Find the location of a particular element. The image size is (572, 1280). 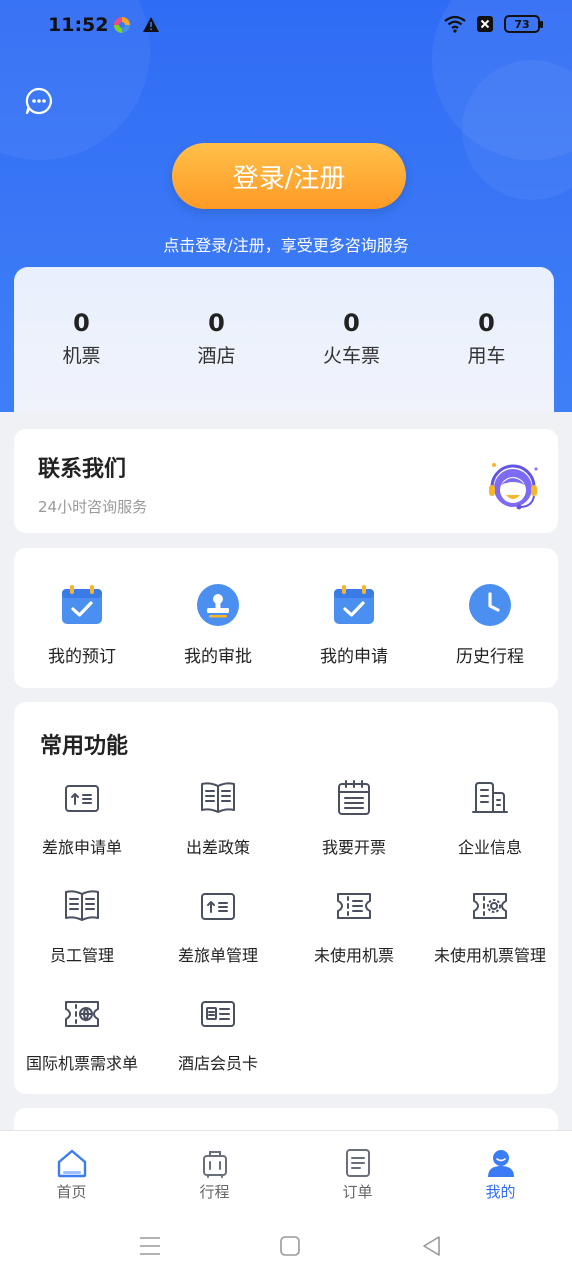

feature-unused-tickets: 未使用机票 is located at coordinates (354, 926).